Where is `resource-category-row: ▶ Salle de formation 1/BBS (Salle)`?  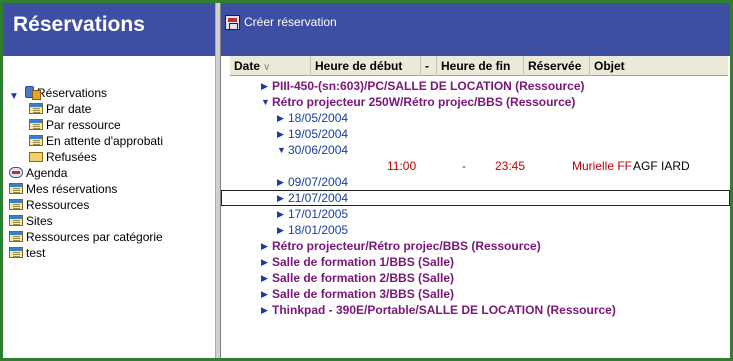 resource-category-row: ▶ Salle de formation 1/BBS (Salle) is located at coordinates (475, 262).